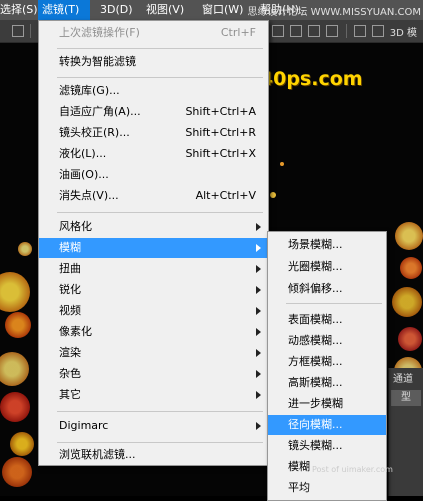 The image size is (423, 501). Describe the element at coordinates (167, 10) in the screenshot. I see `menu-view: 视图(V)` at that location.